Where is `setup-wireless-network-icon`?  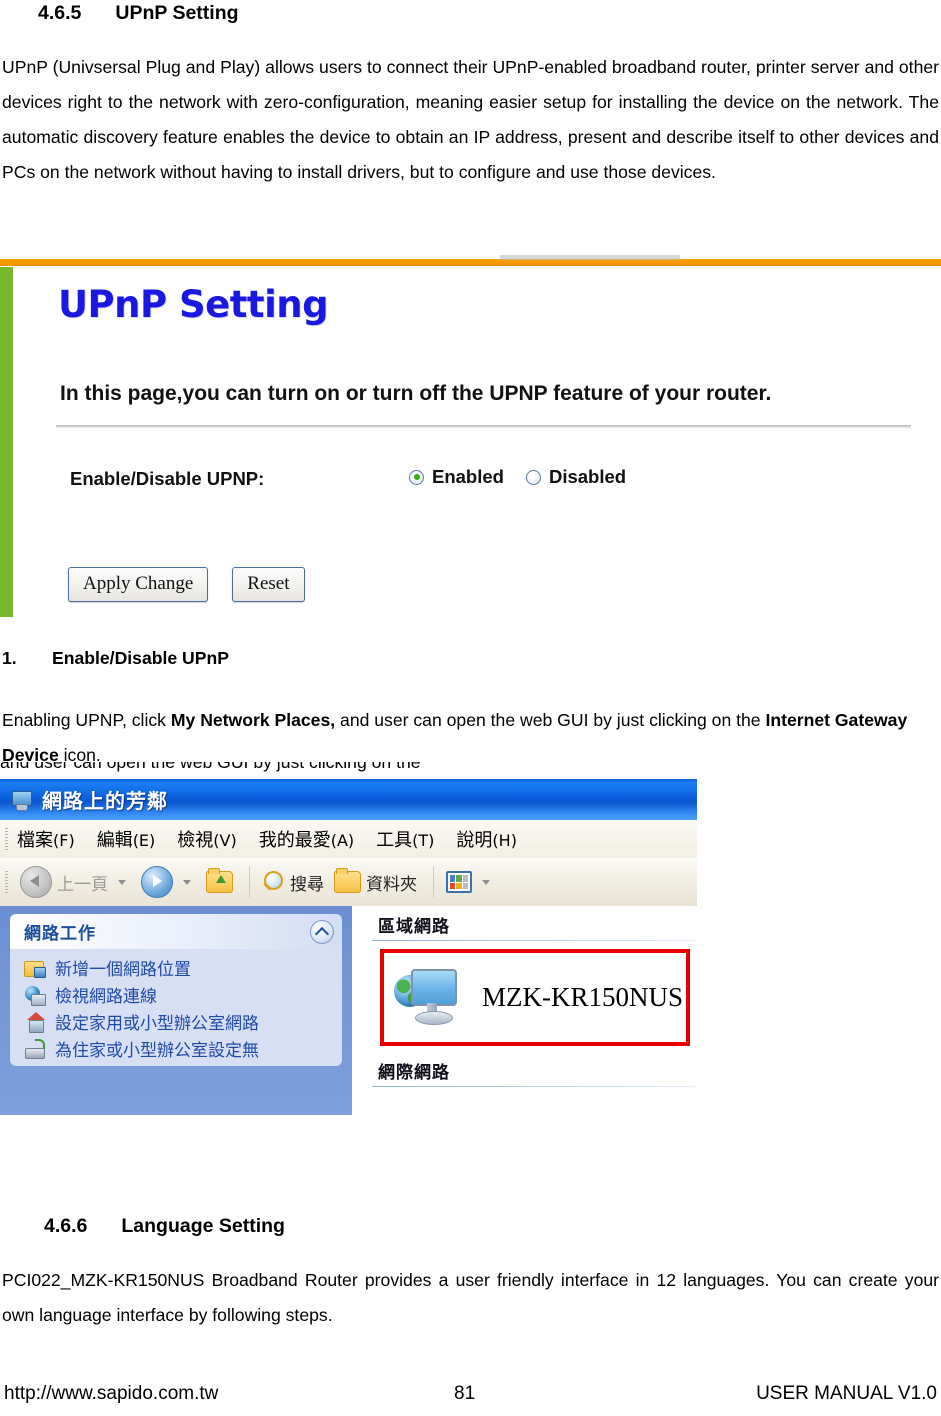
setup-wireless-network-icon is located at coordinates (35, 1048).